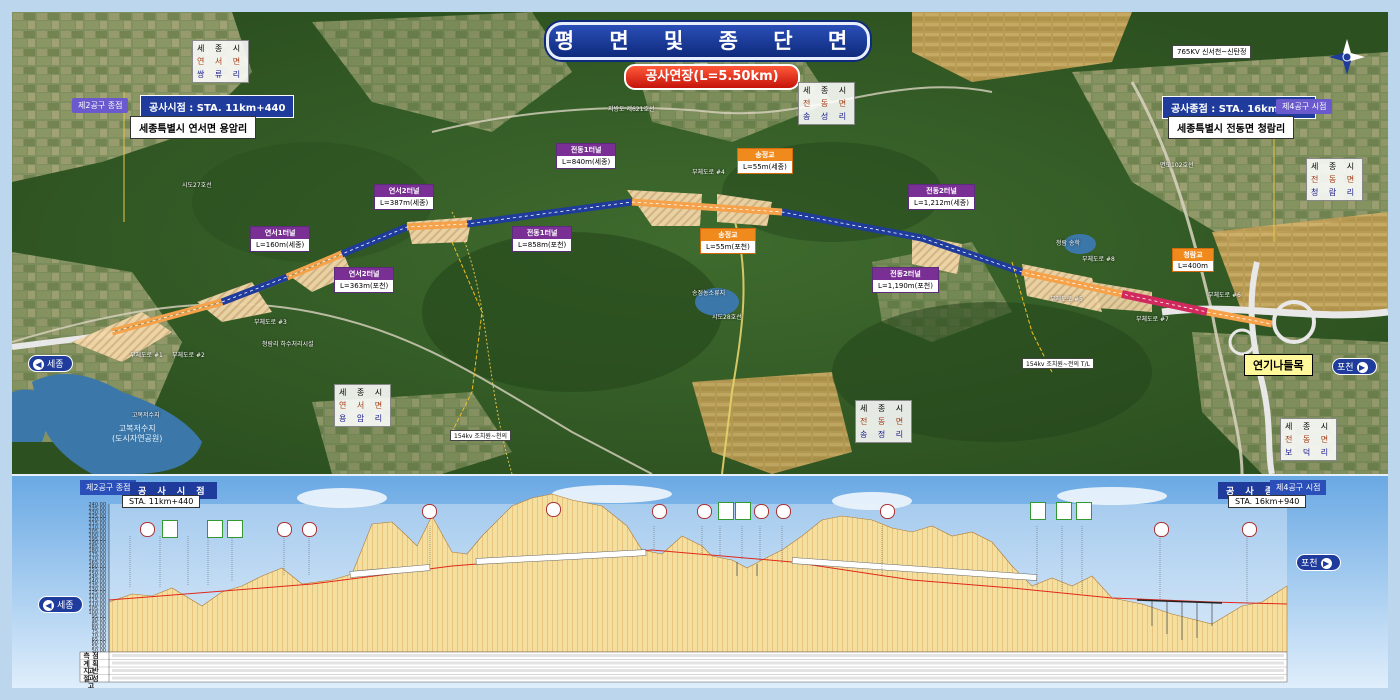 Image resolution: width=1400 pixels, height=700 pixels. Describe the element at coordinates (709, 293) in the screenshot. I see `road-label: 송정농소류지` at that location.